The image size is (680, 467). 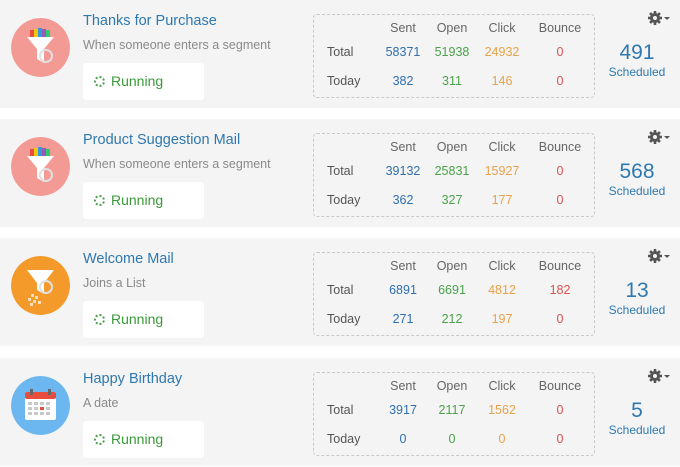 What do you see at coordinates (502, 200) in the screenshot?
I see `today-click: 177` at bounding box center [502, 200].